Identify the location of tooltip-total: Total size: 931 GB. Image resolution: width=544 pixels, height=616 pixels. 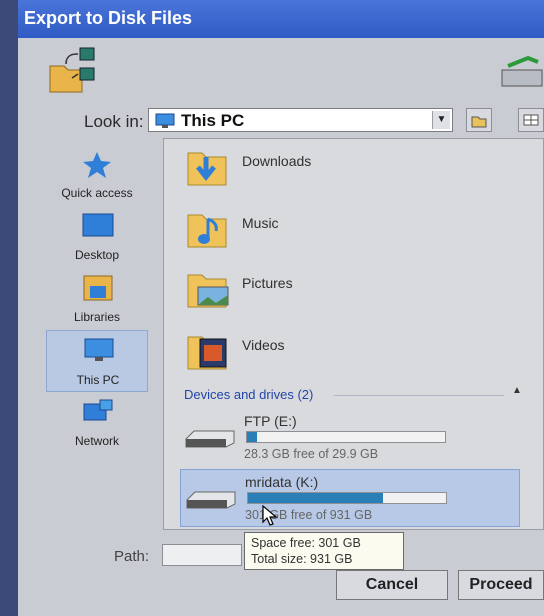
(302, 559).